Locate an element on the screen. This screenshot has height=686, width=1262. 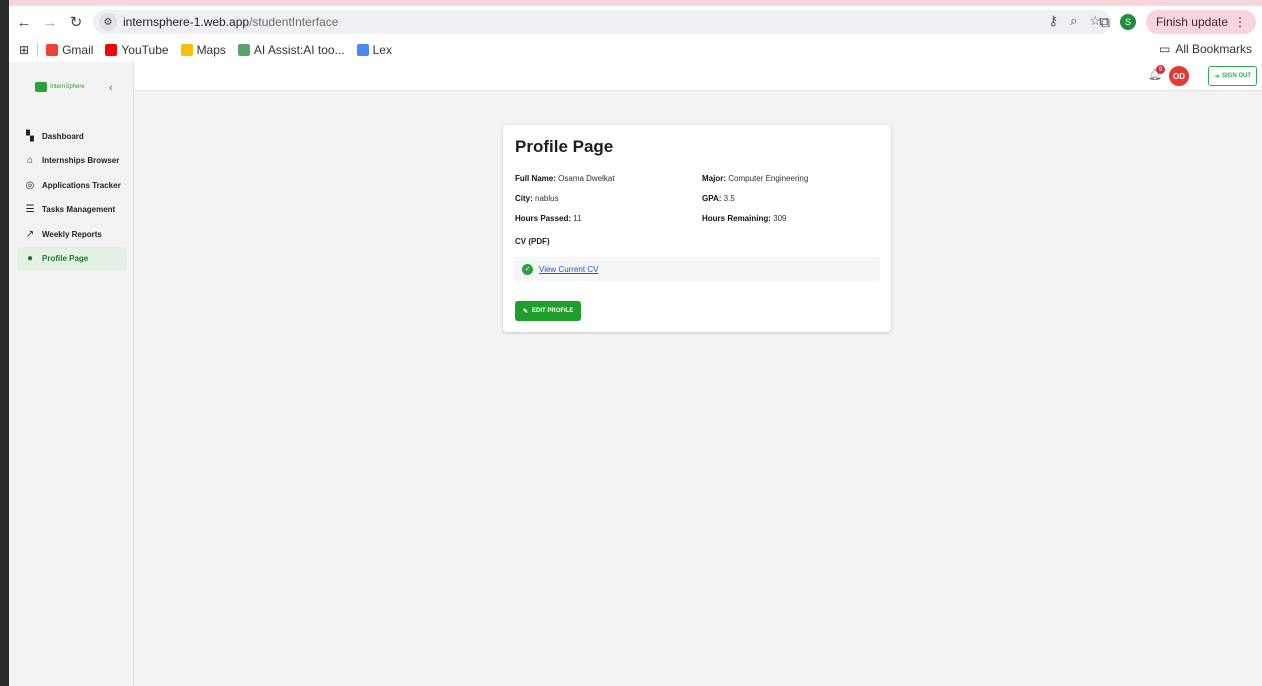
bookmark-item: Lex is located at coordinates (374, 50).